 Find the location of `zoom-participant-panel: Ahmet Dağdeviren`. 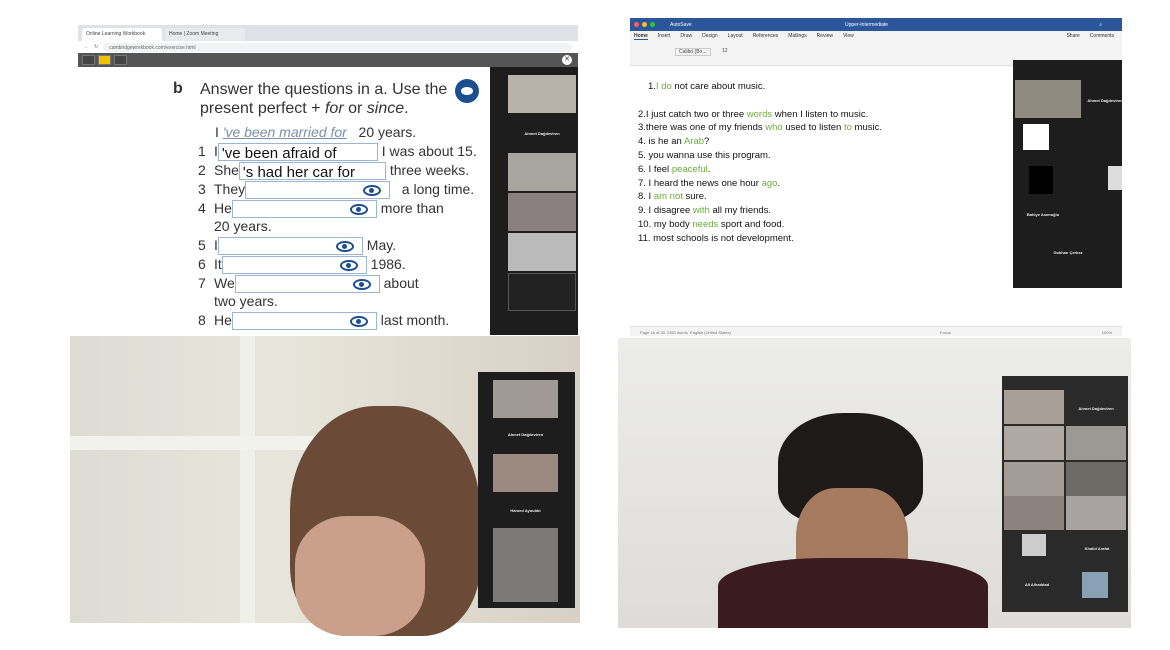

zoom-participant-panel: Ahmet Dağdeviren is located at coordinates (534, 201).